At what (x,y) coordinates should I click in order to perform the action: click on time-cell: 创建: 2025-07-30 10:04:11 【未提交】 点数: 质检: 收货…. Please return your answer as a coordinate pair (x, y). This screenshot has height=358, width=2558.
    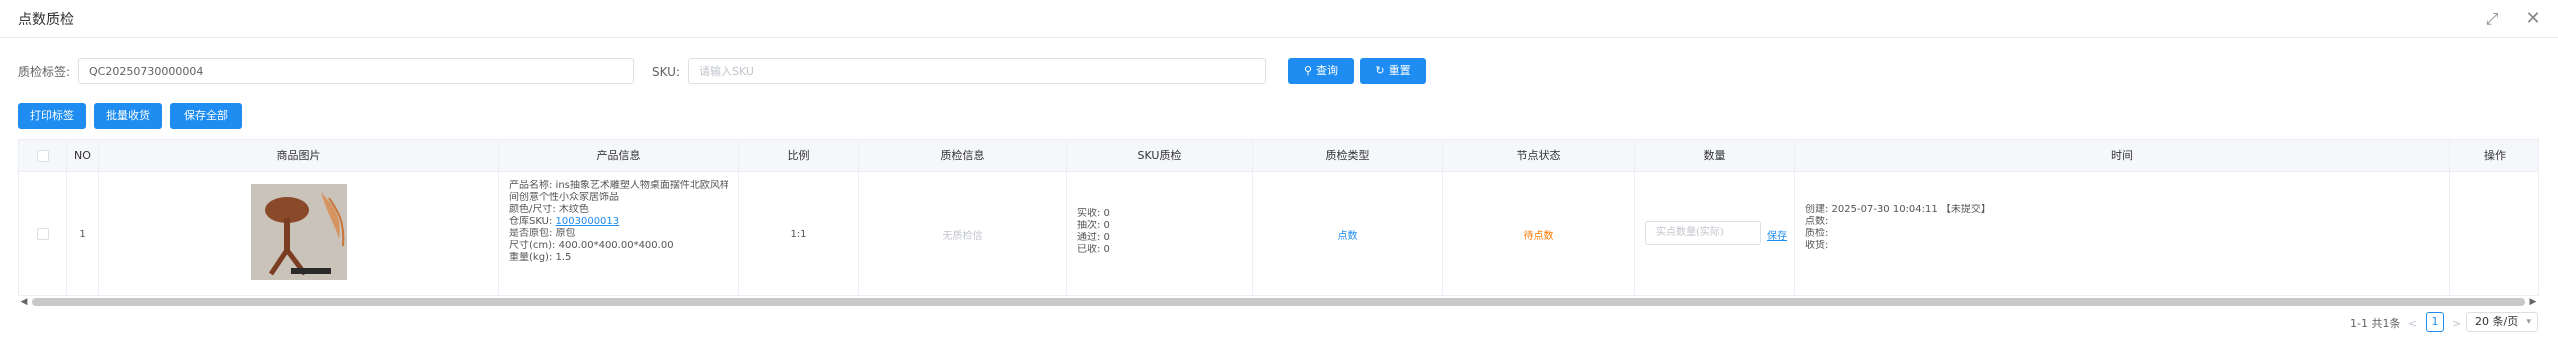
    Looking at the image, I should click on (2122, 234).